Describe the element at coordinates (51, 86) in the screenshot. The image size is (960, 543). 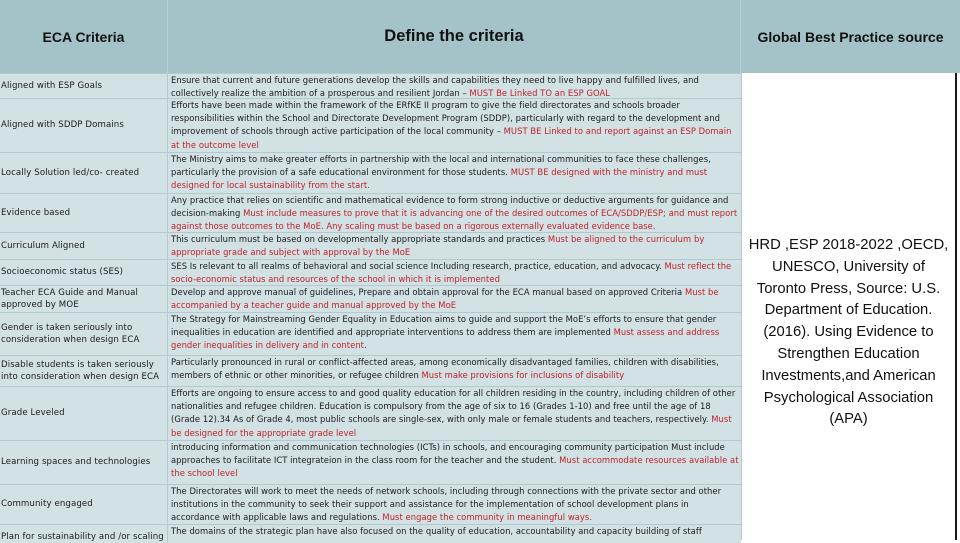
I see `criterion-label: Aligned with ESP Goals` at that location.